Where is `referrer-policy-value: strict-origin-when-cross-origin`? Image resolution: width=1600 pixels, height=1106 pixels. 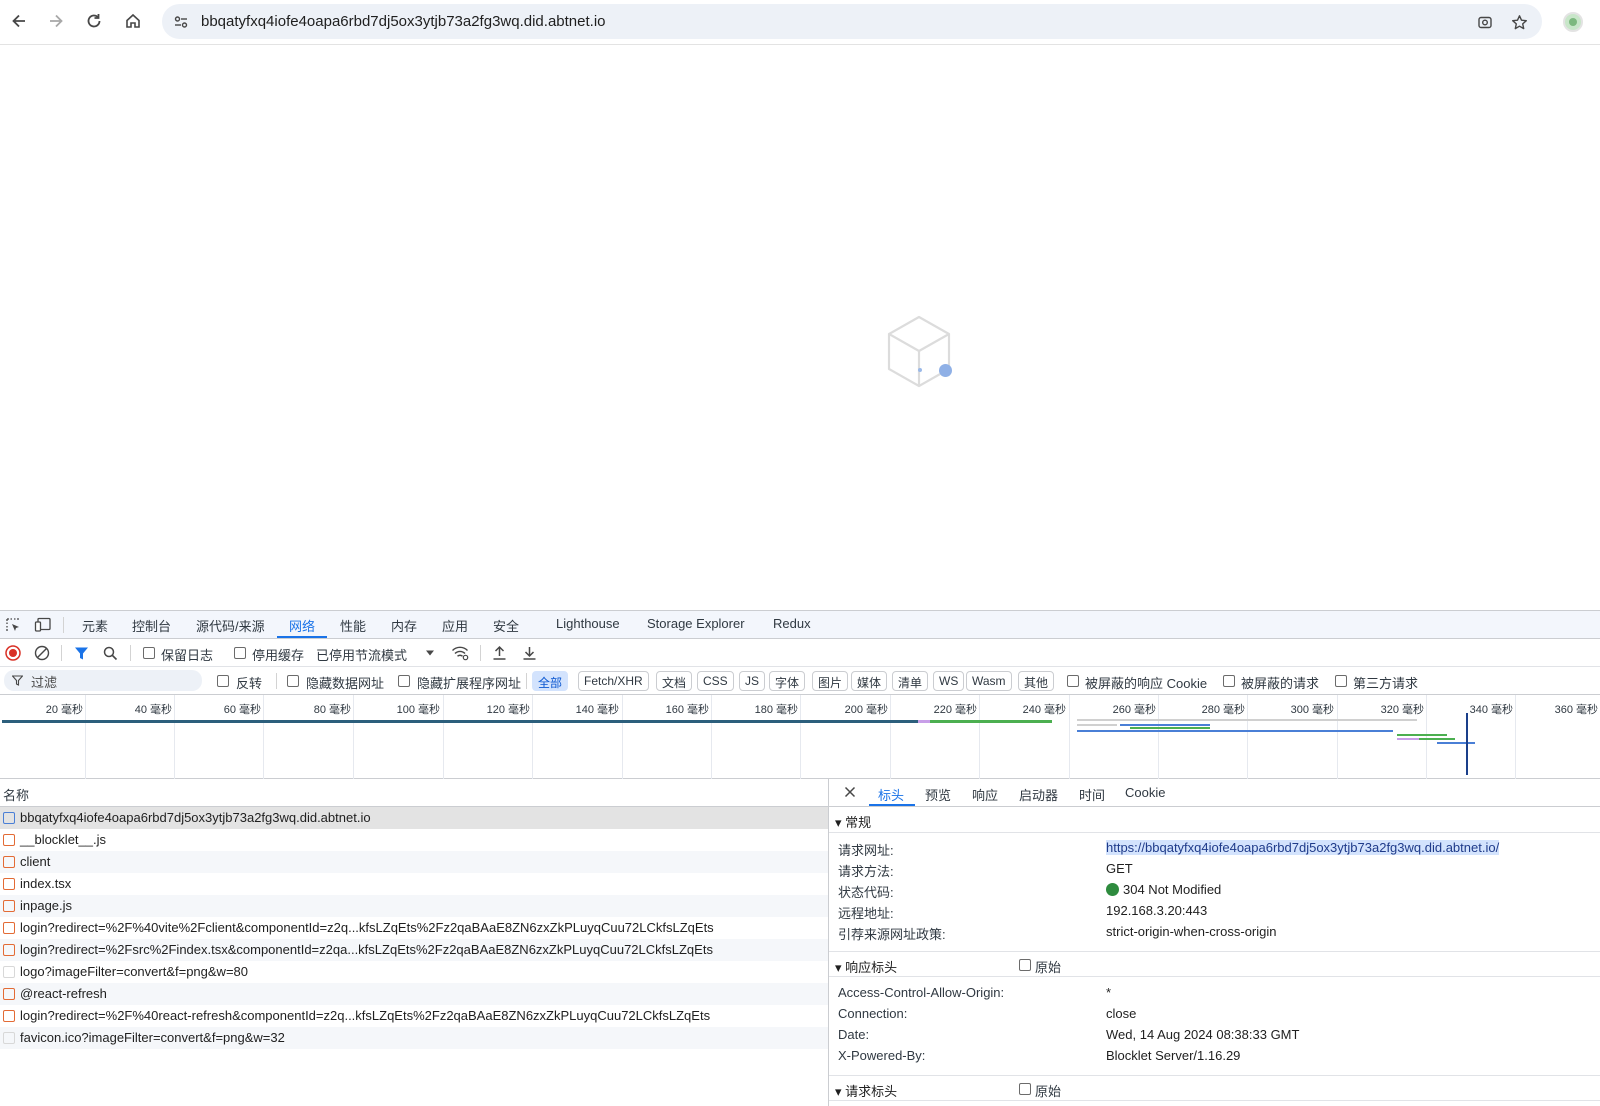 referrer-policy-value: strict-origin-when-cross-origin is located at coordinates (1191, 931).